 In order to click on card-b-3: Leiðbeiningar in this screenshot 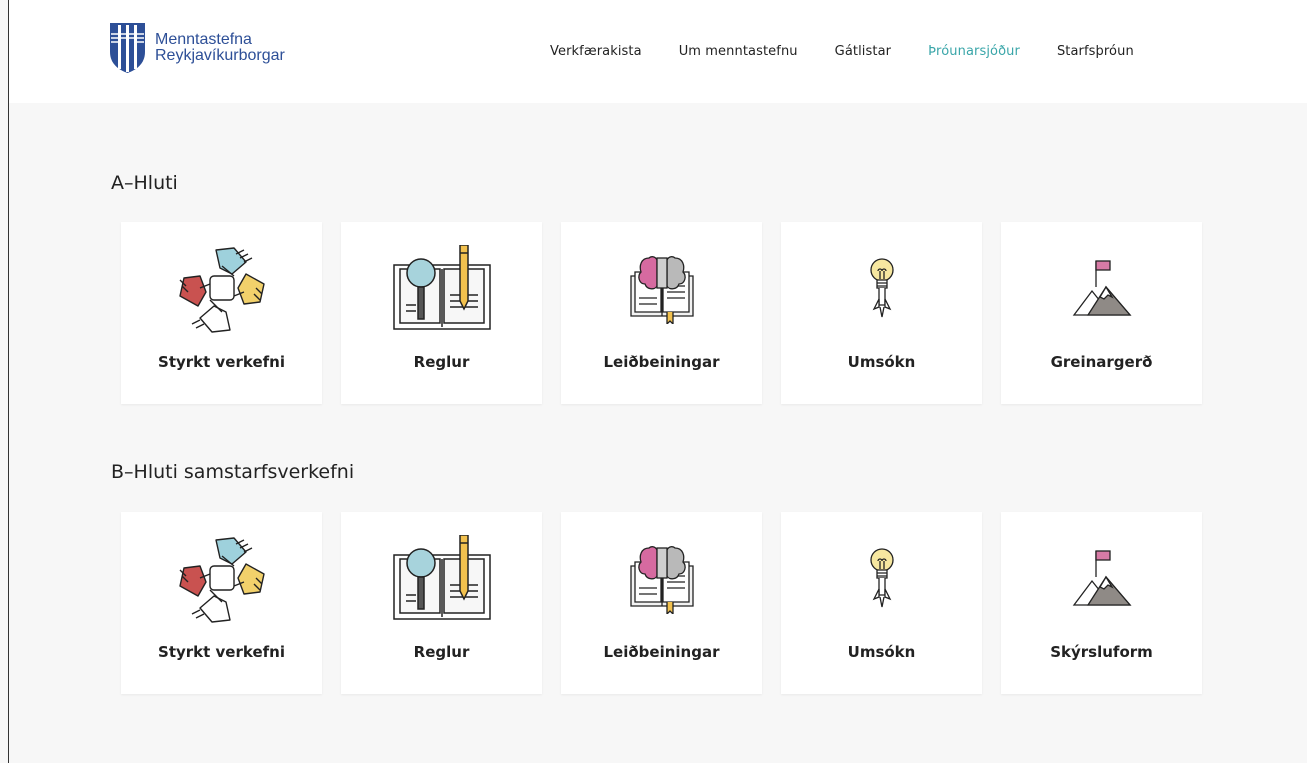, I will do `click(661, 603)`.